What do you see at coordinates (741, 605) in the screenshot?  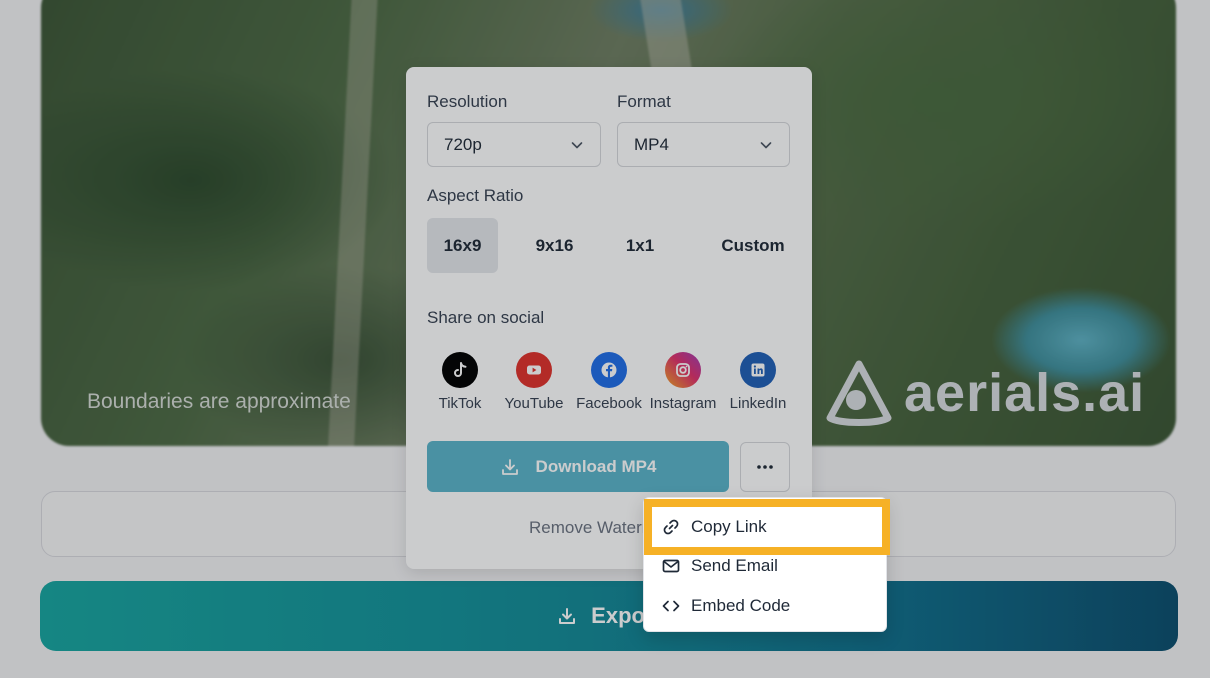 I see `menu-item-label: Embed Code` at bounding box center [741, 605].